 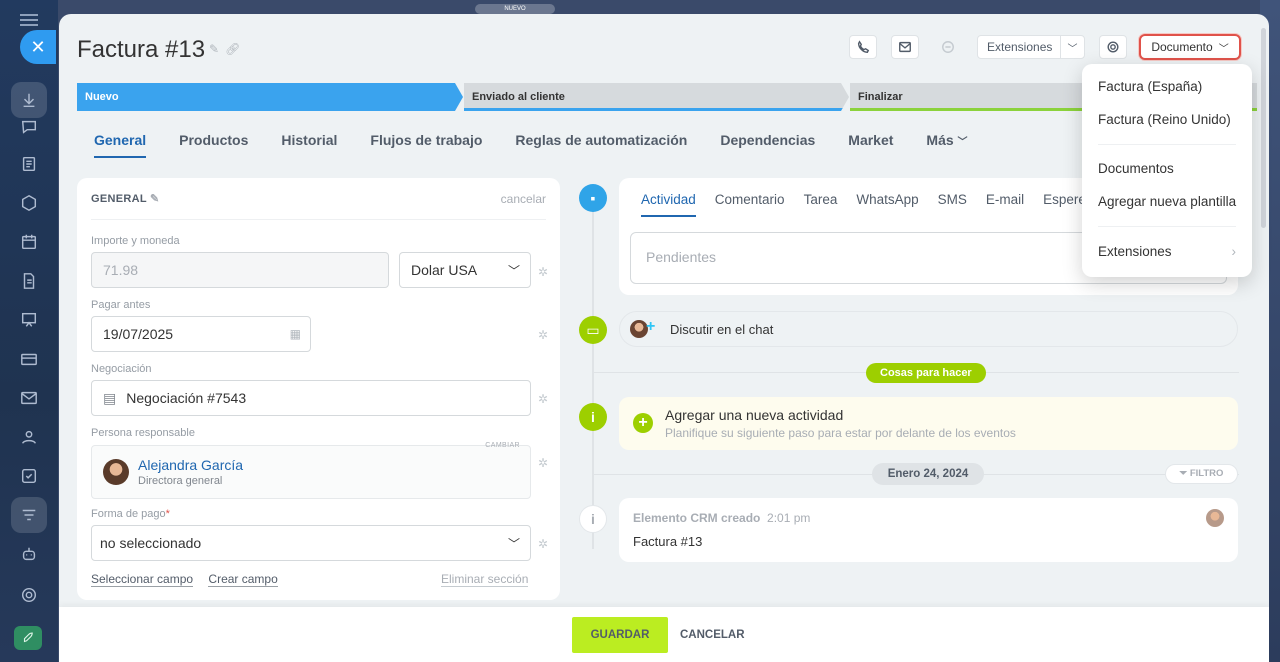 I want to click on settings-icon, so click(x=29, y=595).